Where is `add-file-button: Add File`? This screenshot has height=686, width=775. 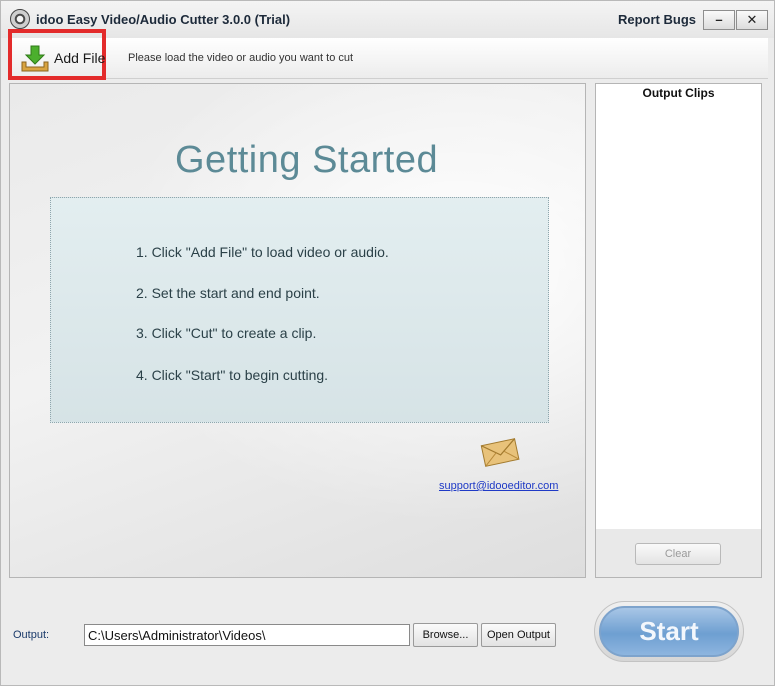 add-file-button: Add File is located at coordinates (60, 57).